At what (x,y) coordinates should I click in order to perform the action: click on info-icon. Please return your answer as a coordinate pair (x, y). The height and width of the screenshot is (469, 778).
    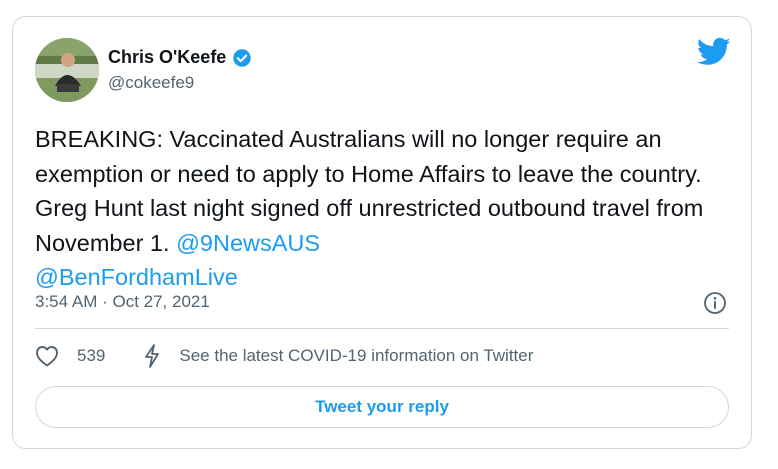
    Looking at the image, I should click on (715, 303).